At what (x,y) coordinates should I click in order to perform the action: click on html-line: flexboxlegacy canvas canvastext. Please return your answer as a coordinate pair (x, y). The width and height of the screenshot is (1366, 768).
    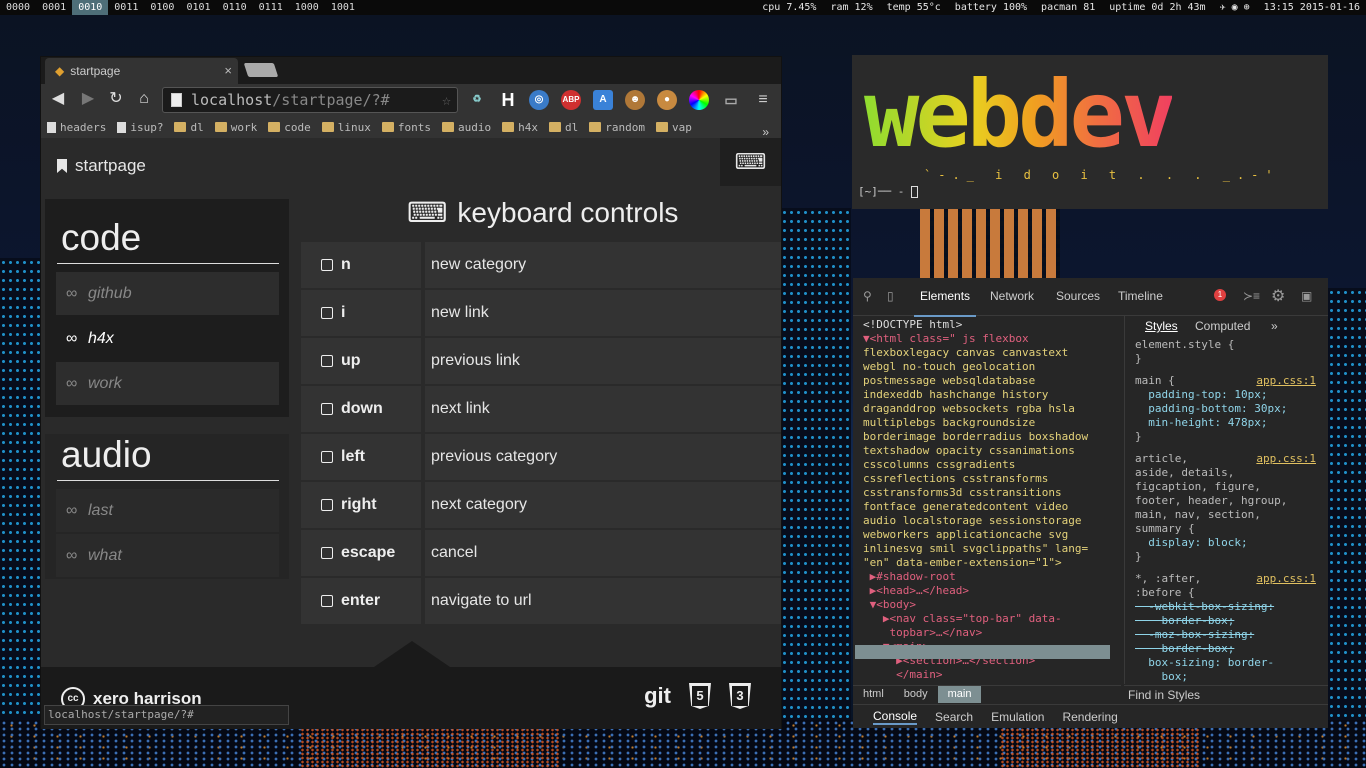
    Looking at the image, I should click on (989, 353).